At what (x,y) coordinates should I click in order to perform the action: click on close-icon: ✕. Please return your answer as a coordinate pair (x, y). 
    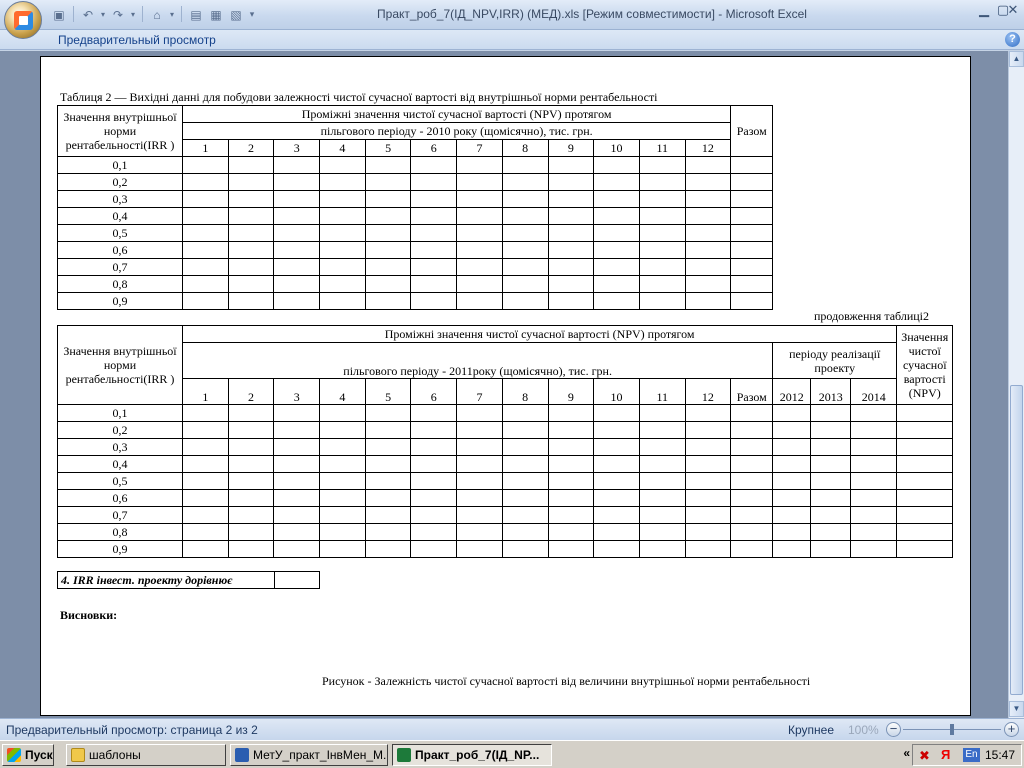
    Looking at the image, I should click on (1013, 10).